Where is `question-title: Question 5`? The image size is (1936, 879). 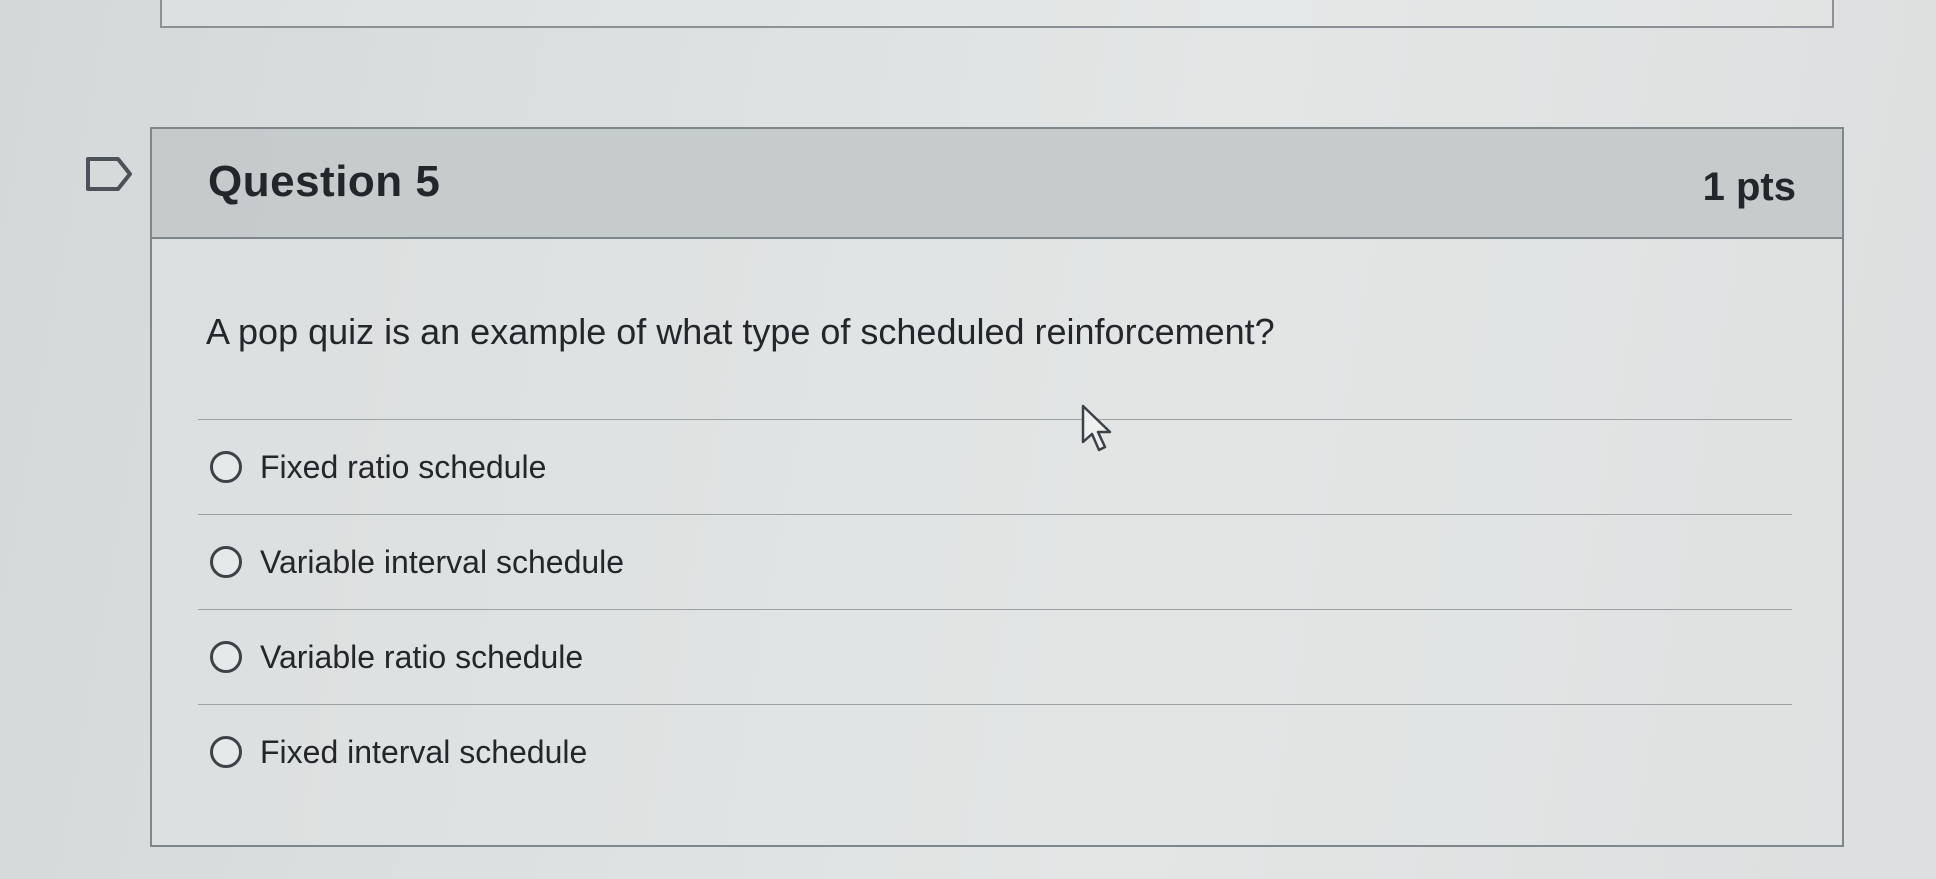
question-title: Question 5 is located at coordinates (324, 181).